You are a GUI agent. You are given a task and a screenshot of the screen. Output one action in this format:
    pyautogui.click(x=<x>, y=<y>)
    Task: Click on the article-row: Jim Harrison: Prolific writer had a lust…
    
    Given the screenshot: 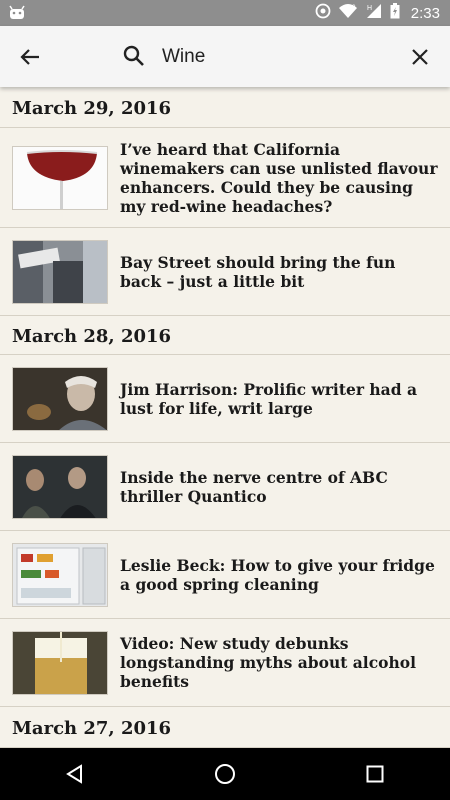 What is the action you would take?
    pyautogui.click(x=225, y=399)
    